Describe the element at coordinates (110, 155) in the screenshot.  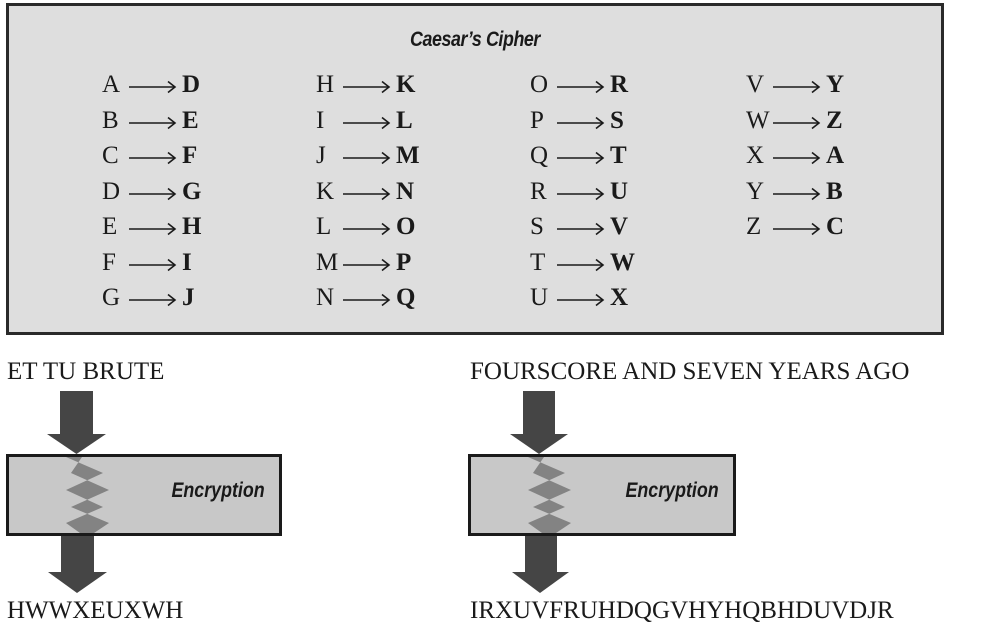
I see `plain-letter: C` at that location.